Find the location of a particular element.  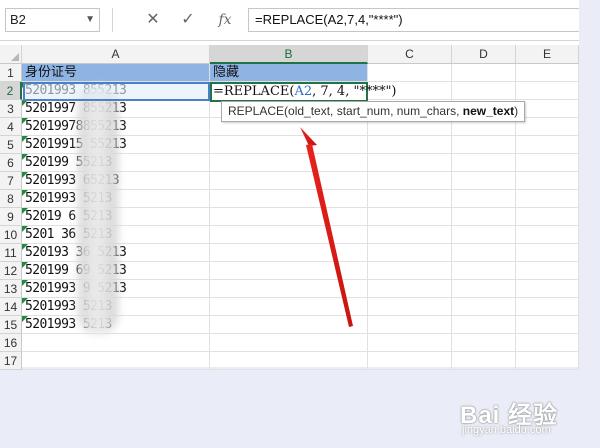

column-header-d: D is located at coordinates (484, 54).